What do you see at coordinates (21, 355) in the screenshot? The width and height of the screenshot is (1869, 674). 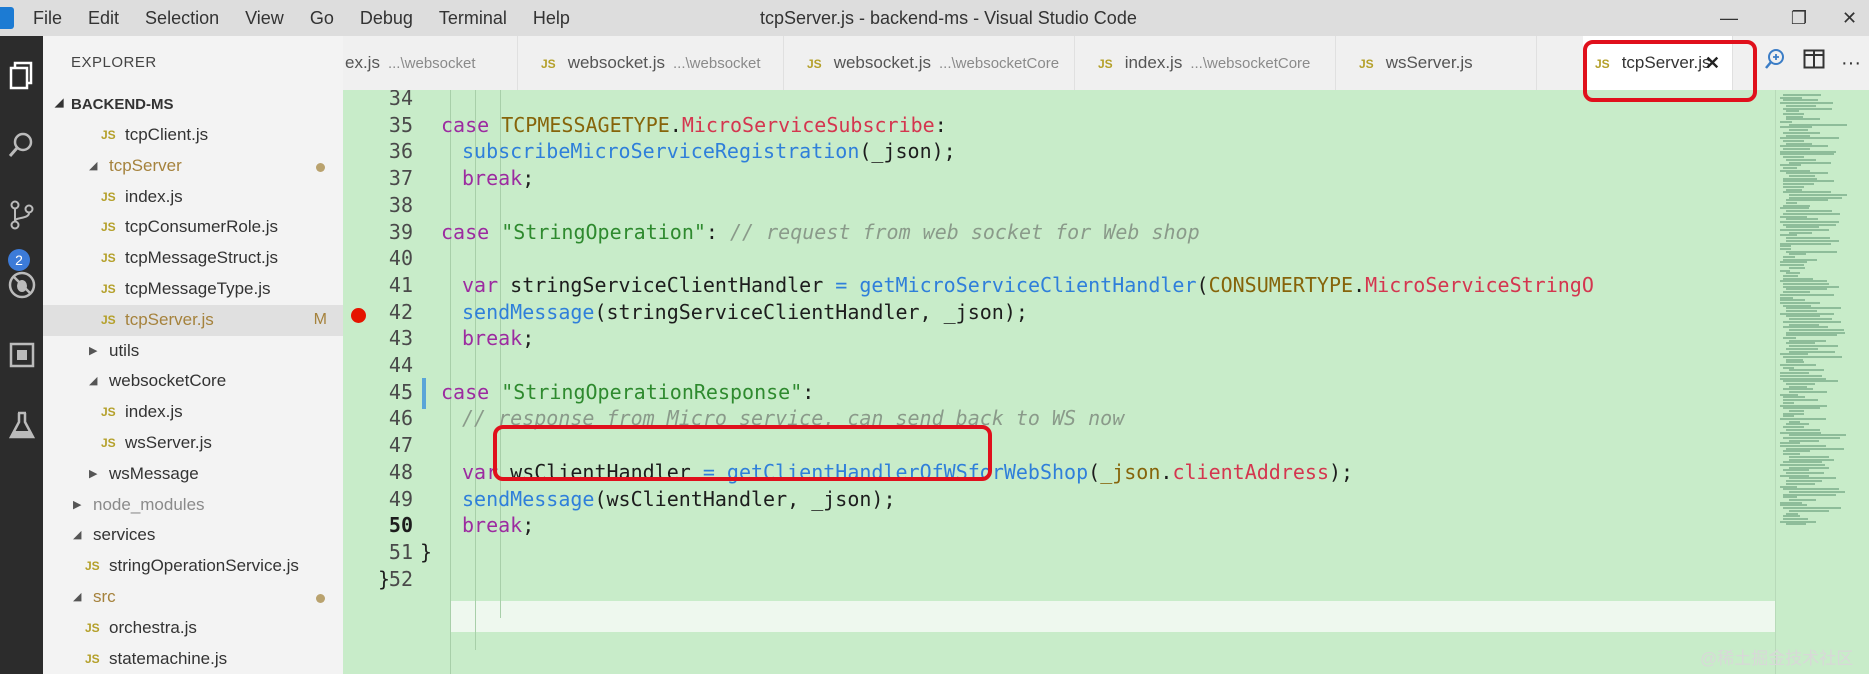 I see `extensions-icon` at bounding box center [21, 355].